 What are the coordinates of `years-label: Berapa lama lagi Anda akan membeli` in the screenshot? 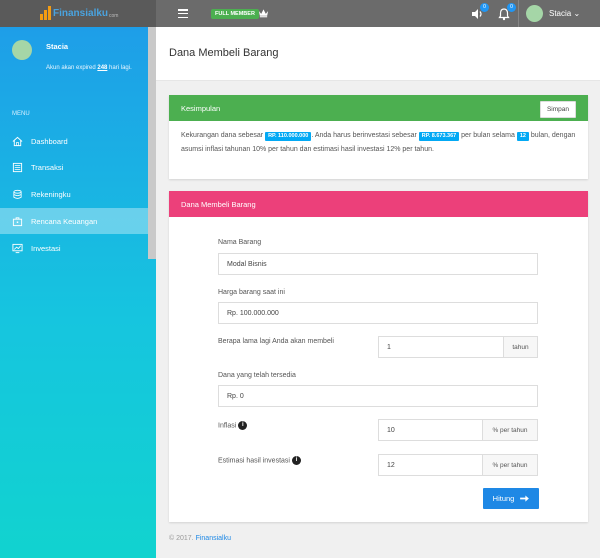 It's located at (276, 341).